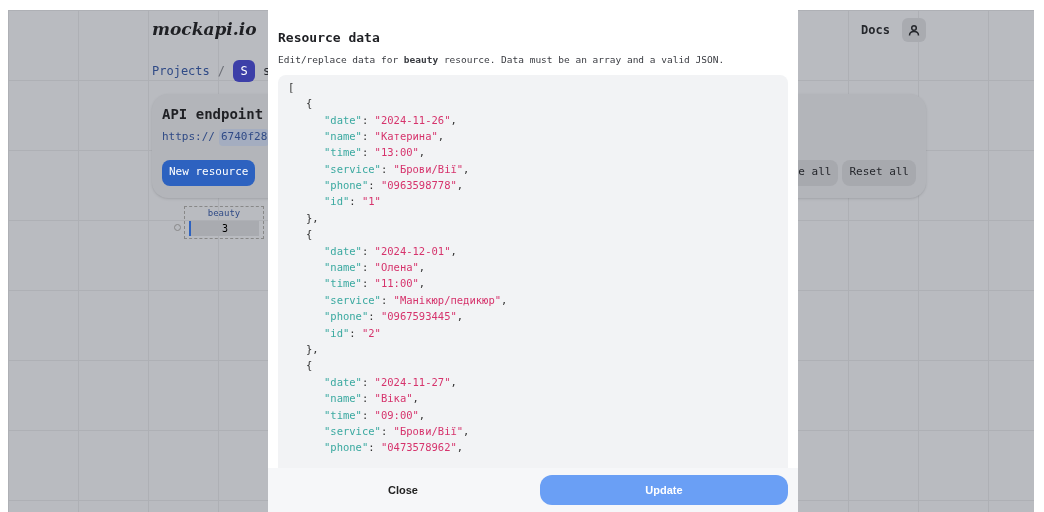 The width and height of the screenshot is (1044, 512). I want to click on projects-link: Projects, so click(181, 71).